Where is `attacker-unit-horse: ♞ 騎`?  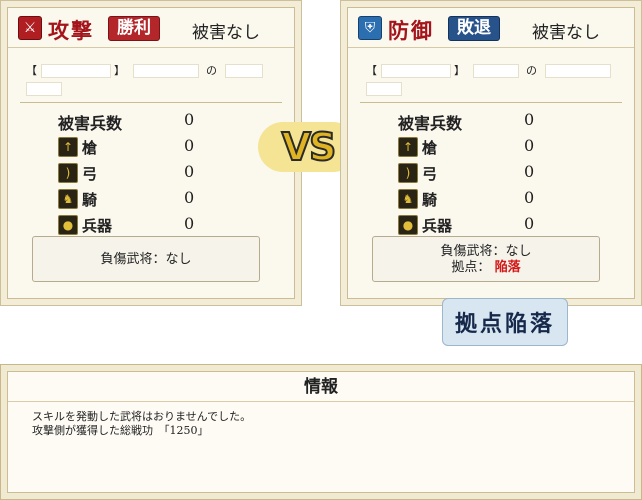 attacker-unit-horse: ♞ 騎 is located at coordinates (77, 199).